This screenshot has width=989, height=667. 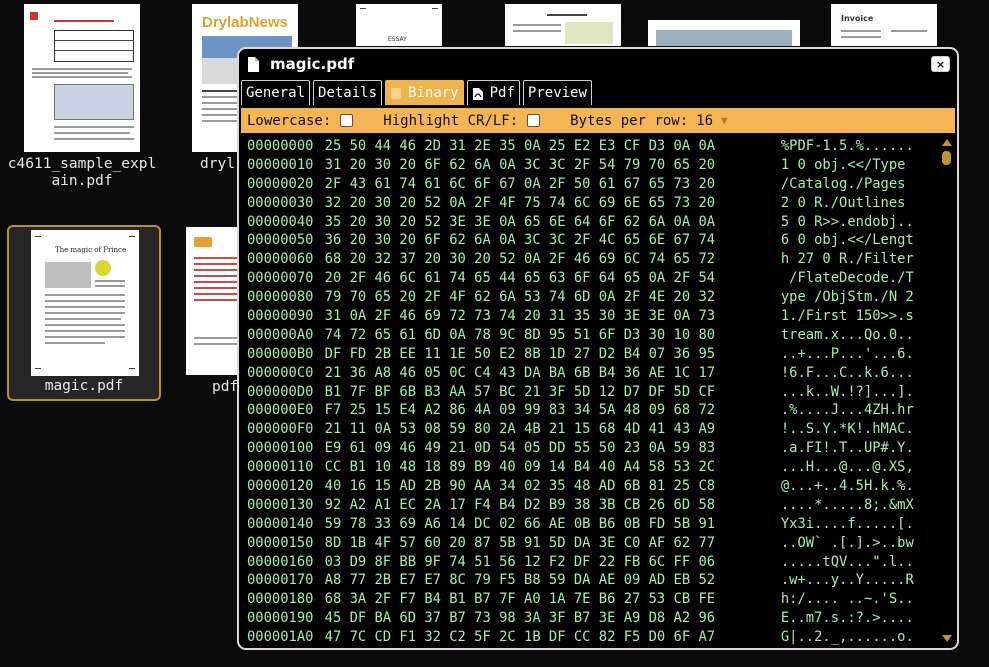 I want to click on hex-ascii: h 27 0 R./Filter, so click(x=847, y=259).